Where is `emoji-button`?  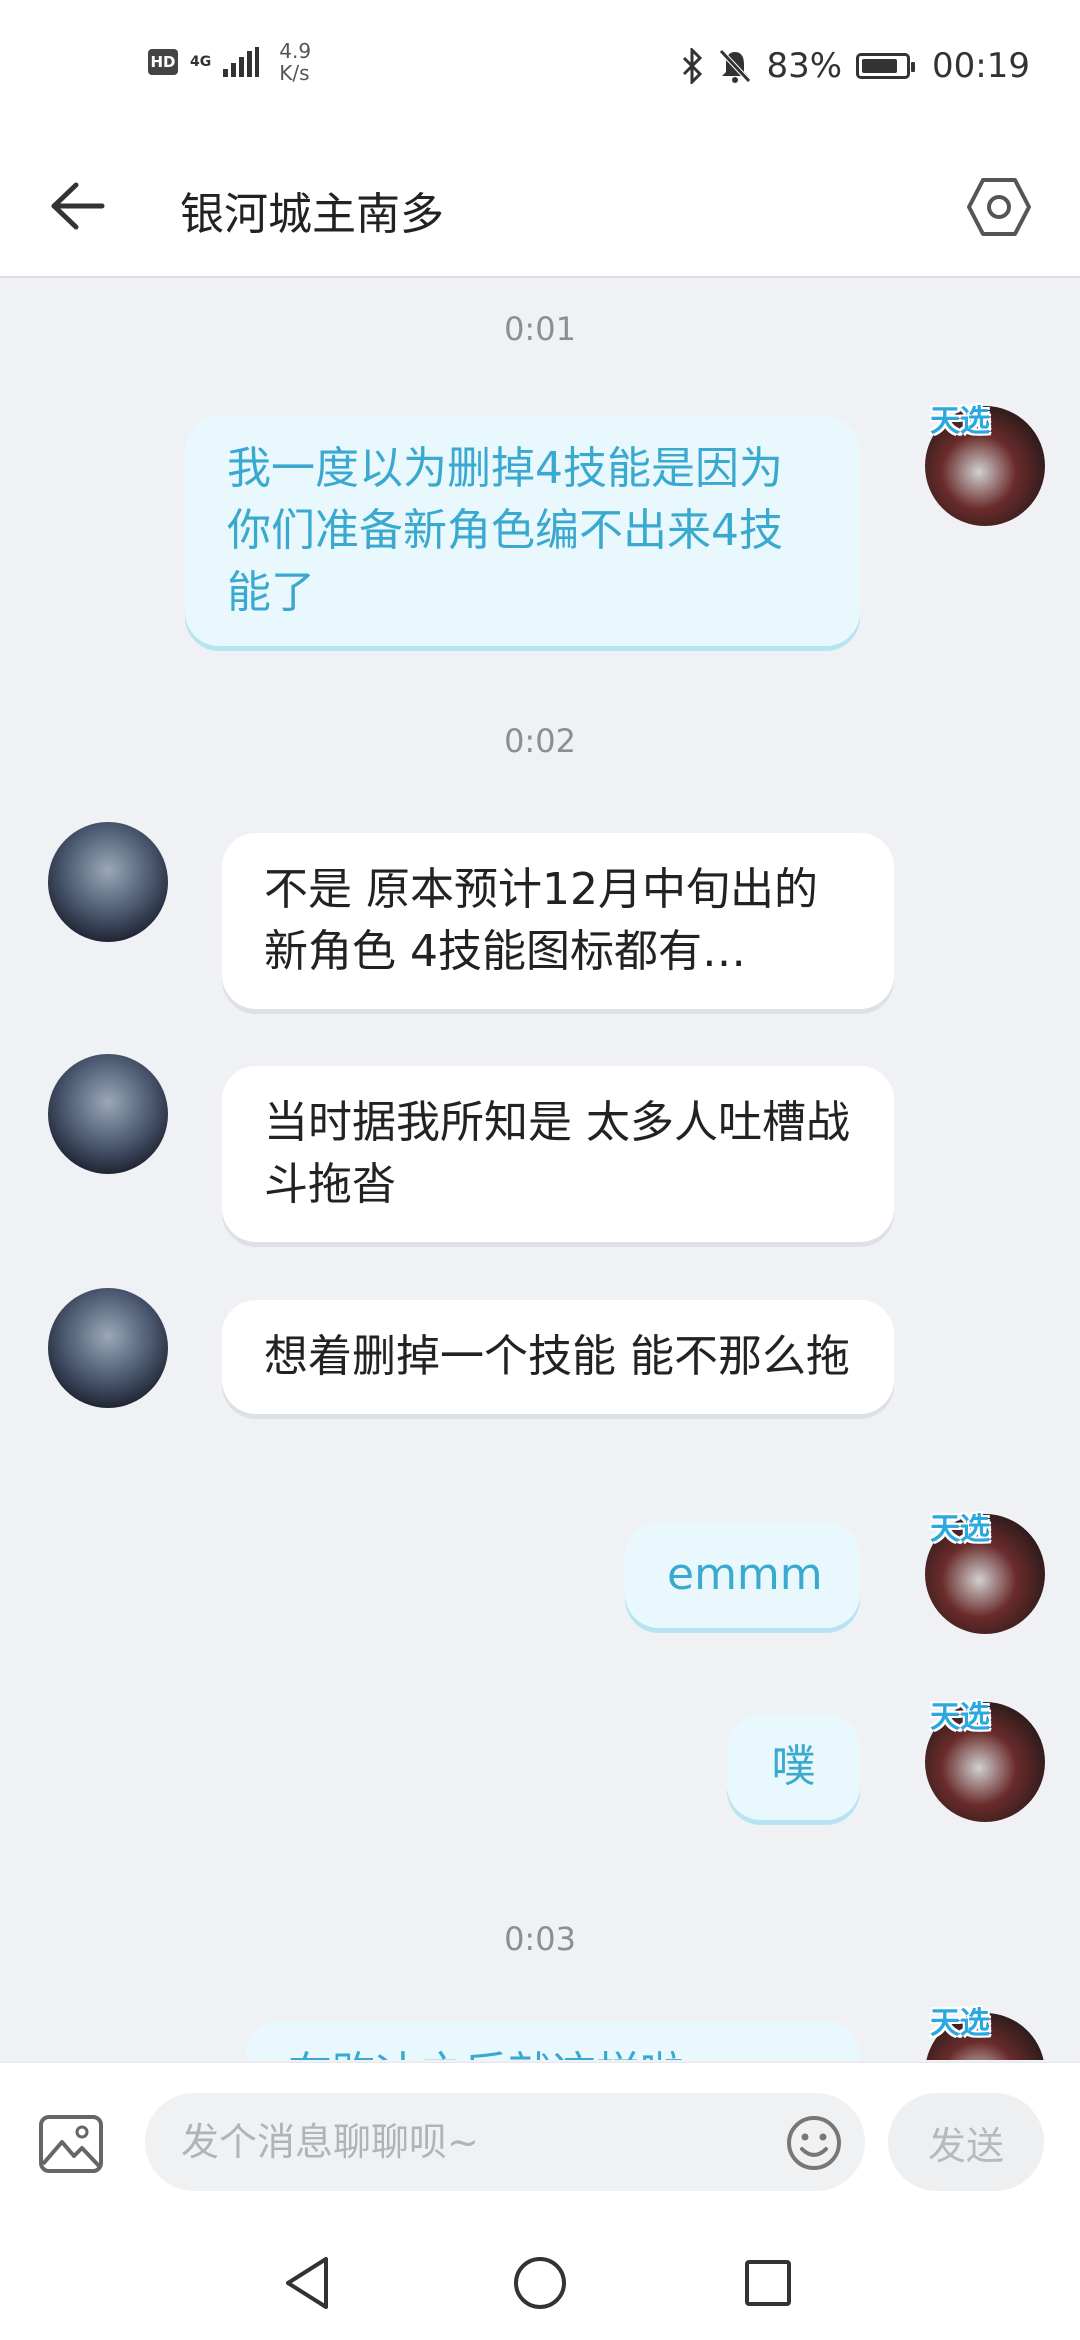 emoji-button is located at coordinates (814, 2143).